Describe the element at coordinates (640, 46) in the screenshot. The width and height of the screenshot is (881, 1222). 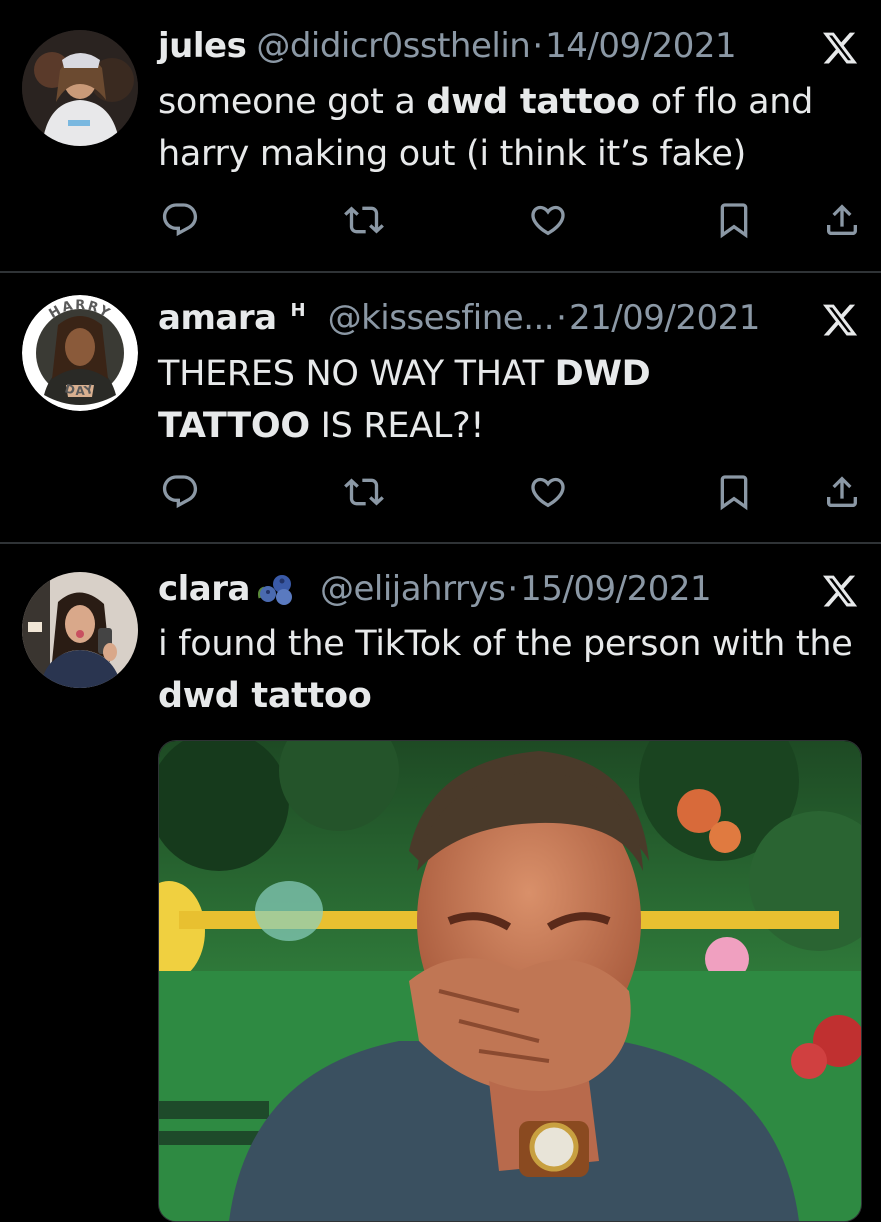
I see `tweet-date: 14/09/2021` at that location.